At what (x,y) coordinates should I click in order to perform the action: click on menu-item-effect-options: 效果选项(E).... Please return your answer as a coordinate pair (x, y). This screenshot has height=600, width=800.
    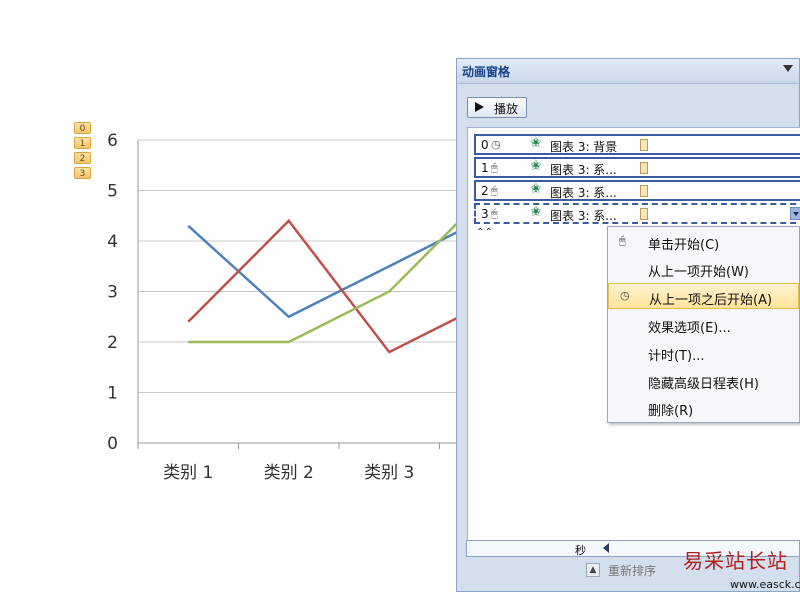
    Looking at the image, I should click on (703, 325).